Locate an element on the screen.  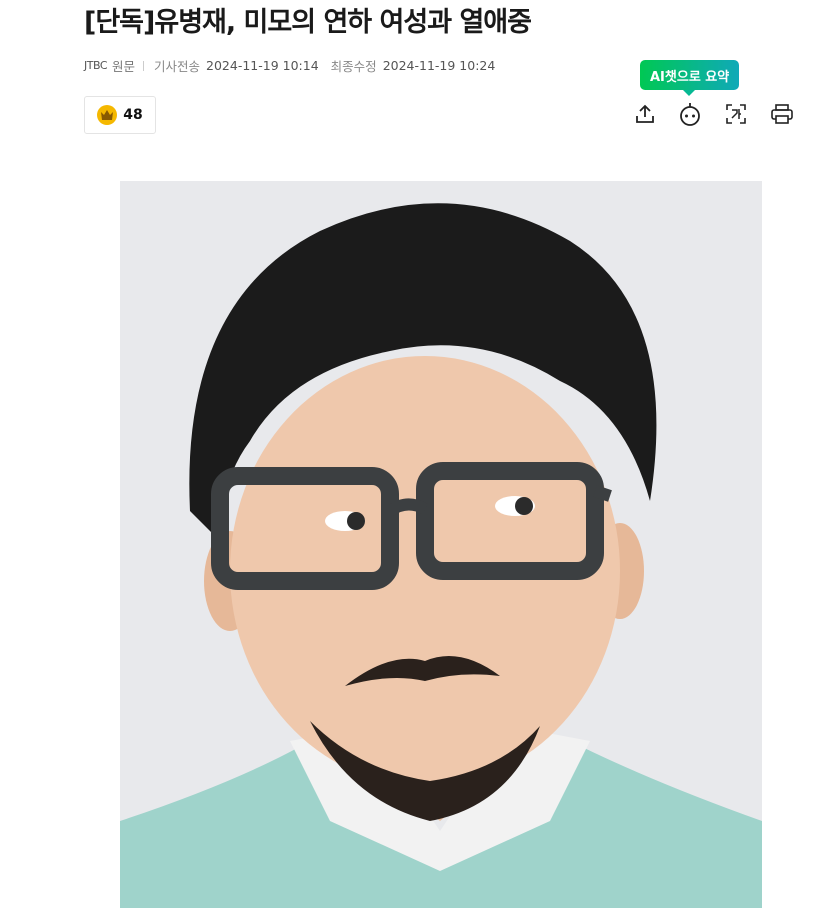
crown-emoji-icon is located at coordinates (107, 115).